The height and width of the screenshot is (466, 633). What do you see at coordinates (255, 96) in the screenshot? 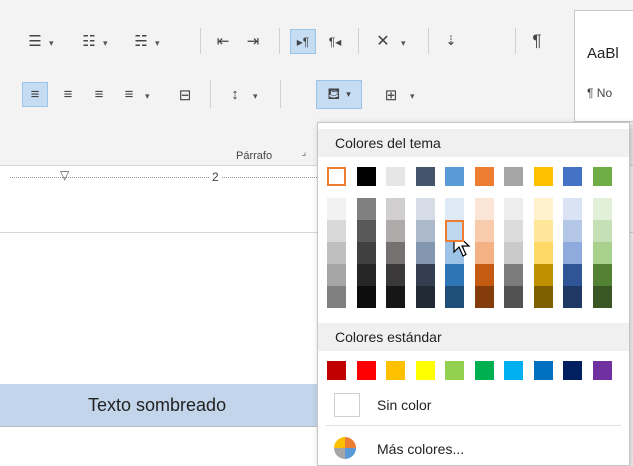
I see `line-spacing-dropdown-icon: ▾` at bounding box center [255, 96].